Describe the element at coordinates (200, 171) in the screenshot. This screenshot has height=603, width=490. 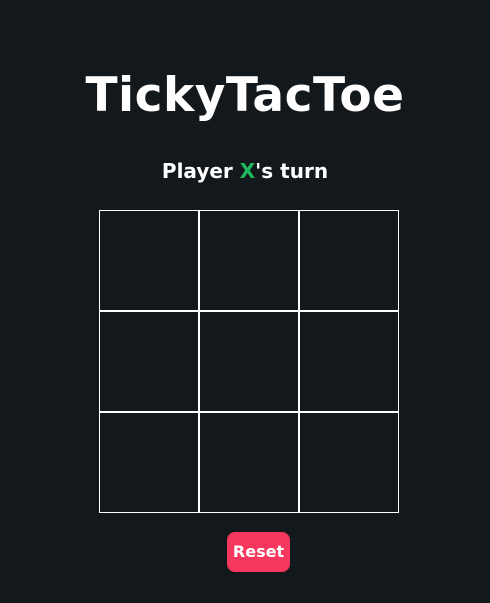
I see `turn-prefix: Player` at that location.